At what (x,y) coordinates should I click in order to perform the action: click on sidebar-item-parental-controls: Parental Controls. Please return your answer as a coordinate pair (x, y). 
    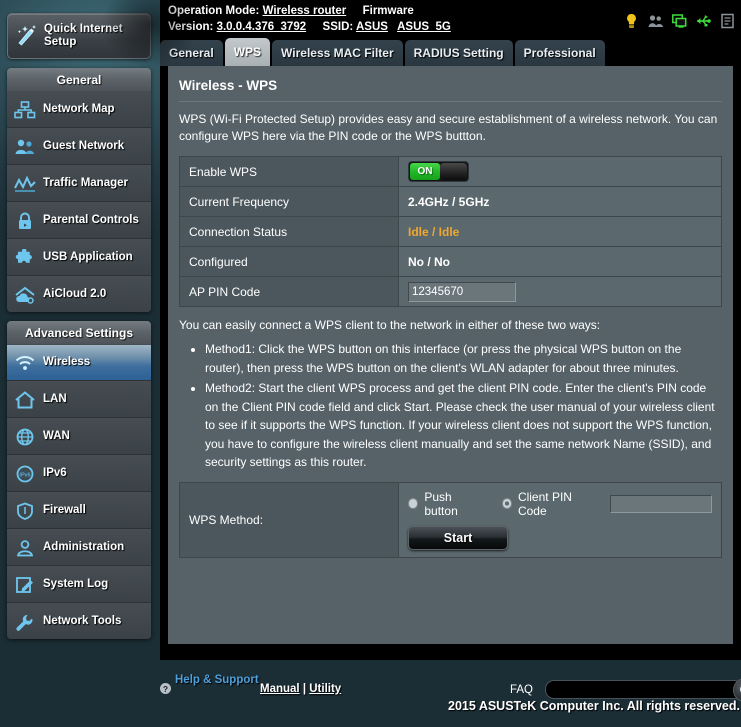
    Looking at the image, I should click on (79, 220).